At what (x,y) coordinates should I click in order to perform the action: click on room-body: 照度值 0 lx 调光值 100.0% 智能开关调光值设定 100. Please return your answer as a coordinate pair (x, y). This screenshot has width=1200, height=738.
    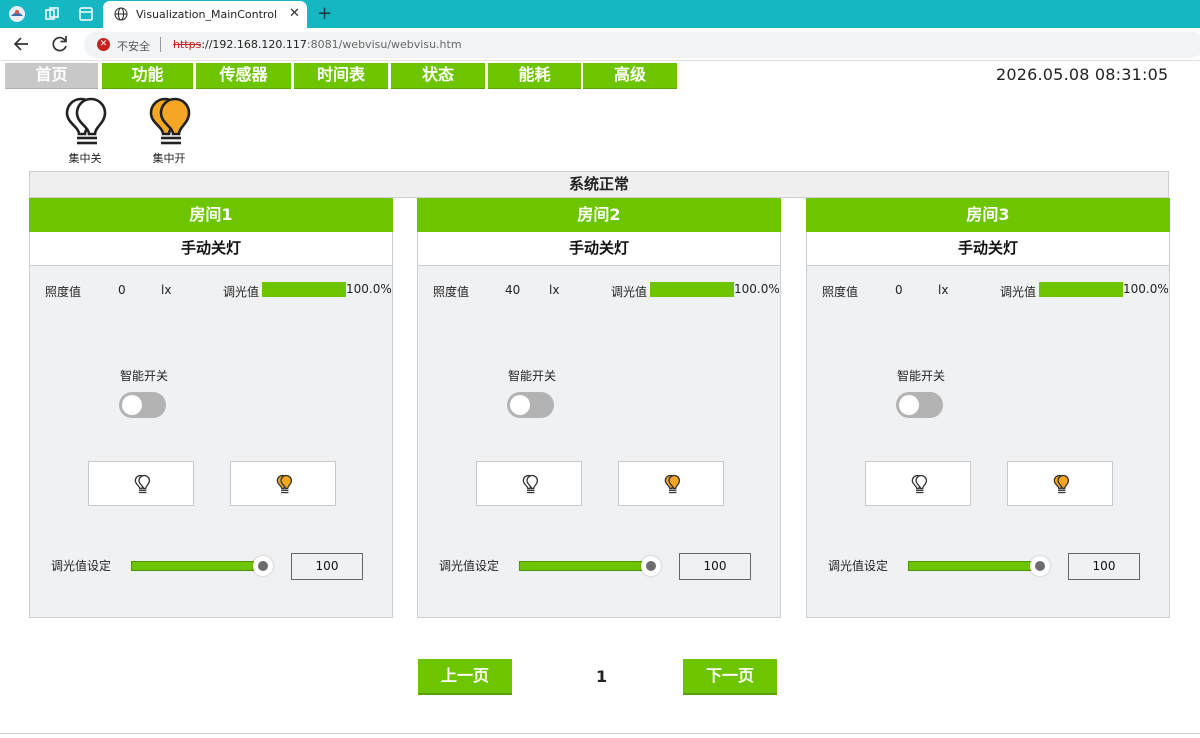
    Looking at the image, I should click on (988, 442).